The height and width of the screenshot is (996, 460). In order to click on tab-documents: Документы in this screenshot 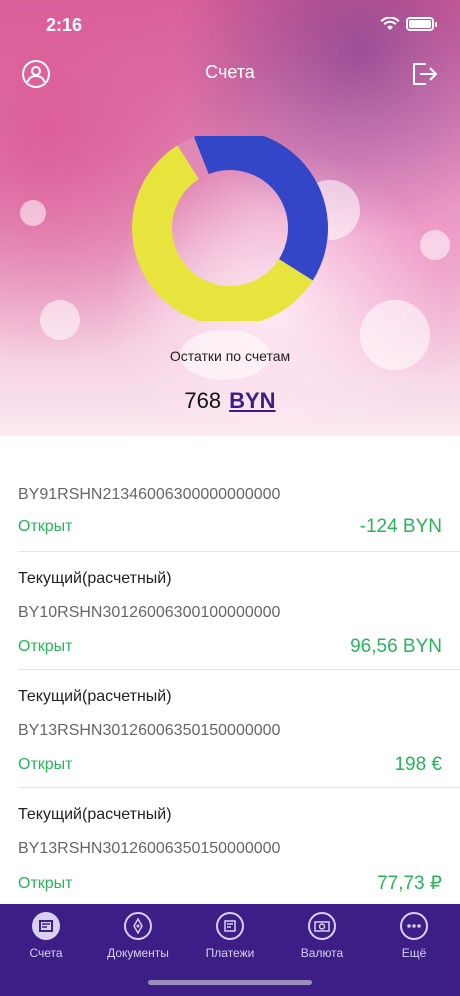, I will do `click(138, 936)`.